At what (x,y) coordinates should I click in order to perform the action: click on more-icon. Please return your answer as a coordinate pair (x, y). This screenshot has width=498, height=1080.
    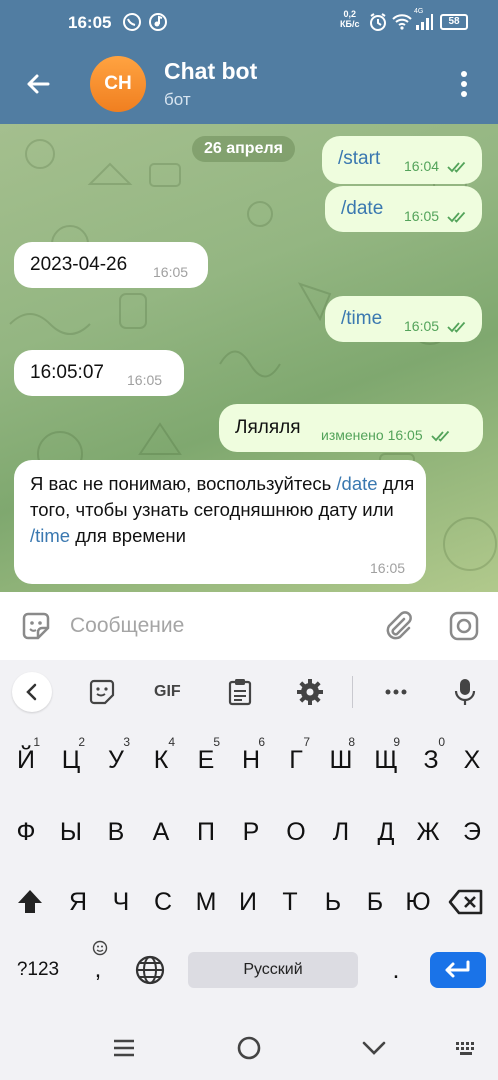
    Looking at the image, I should click on (396, 692).